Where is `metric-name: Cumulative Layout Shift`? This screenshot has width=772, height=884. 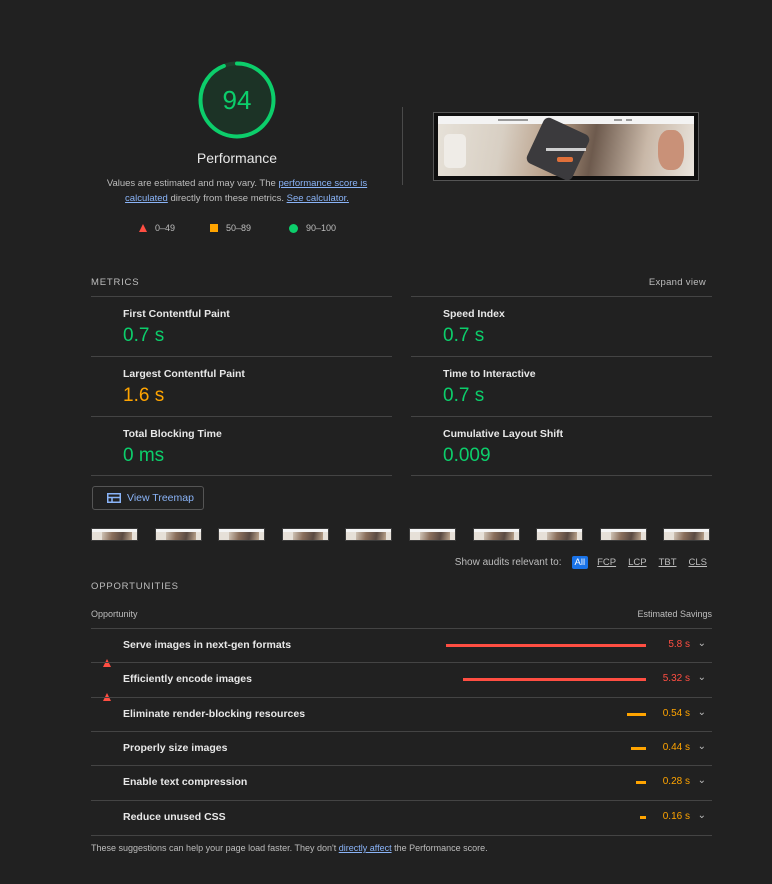 metric-name: Cumulative Layout Shift is located at coordinates (503, 434).